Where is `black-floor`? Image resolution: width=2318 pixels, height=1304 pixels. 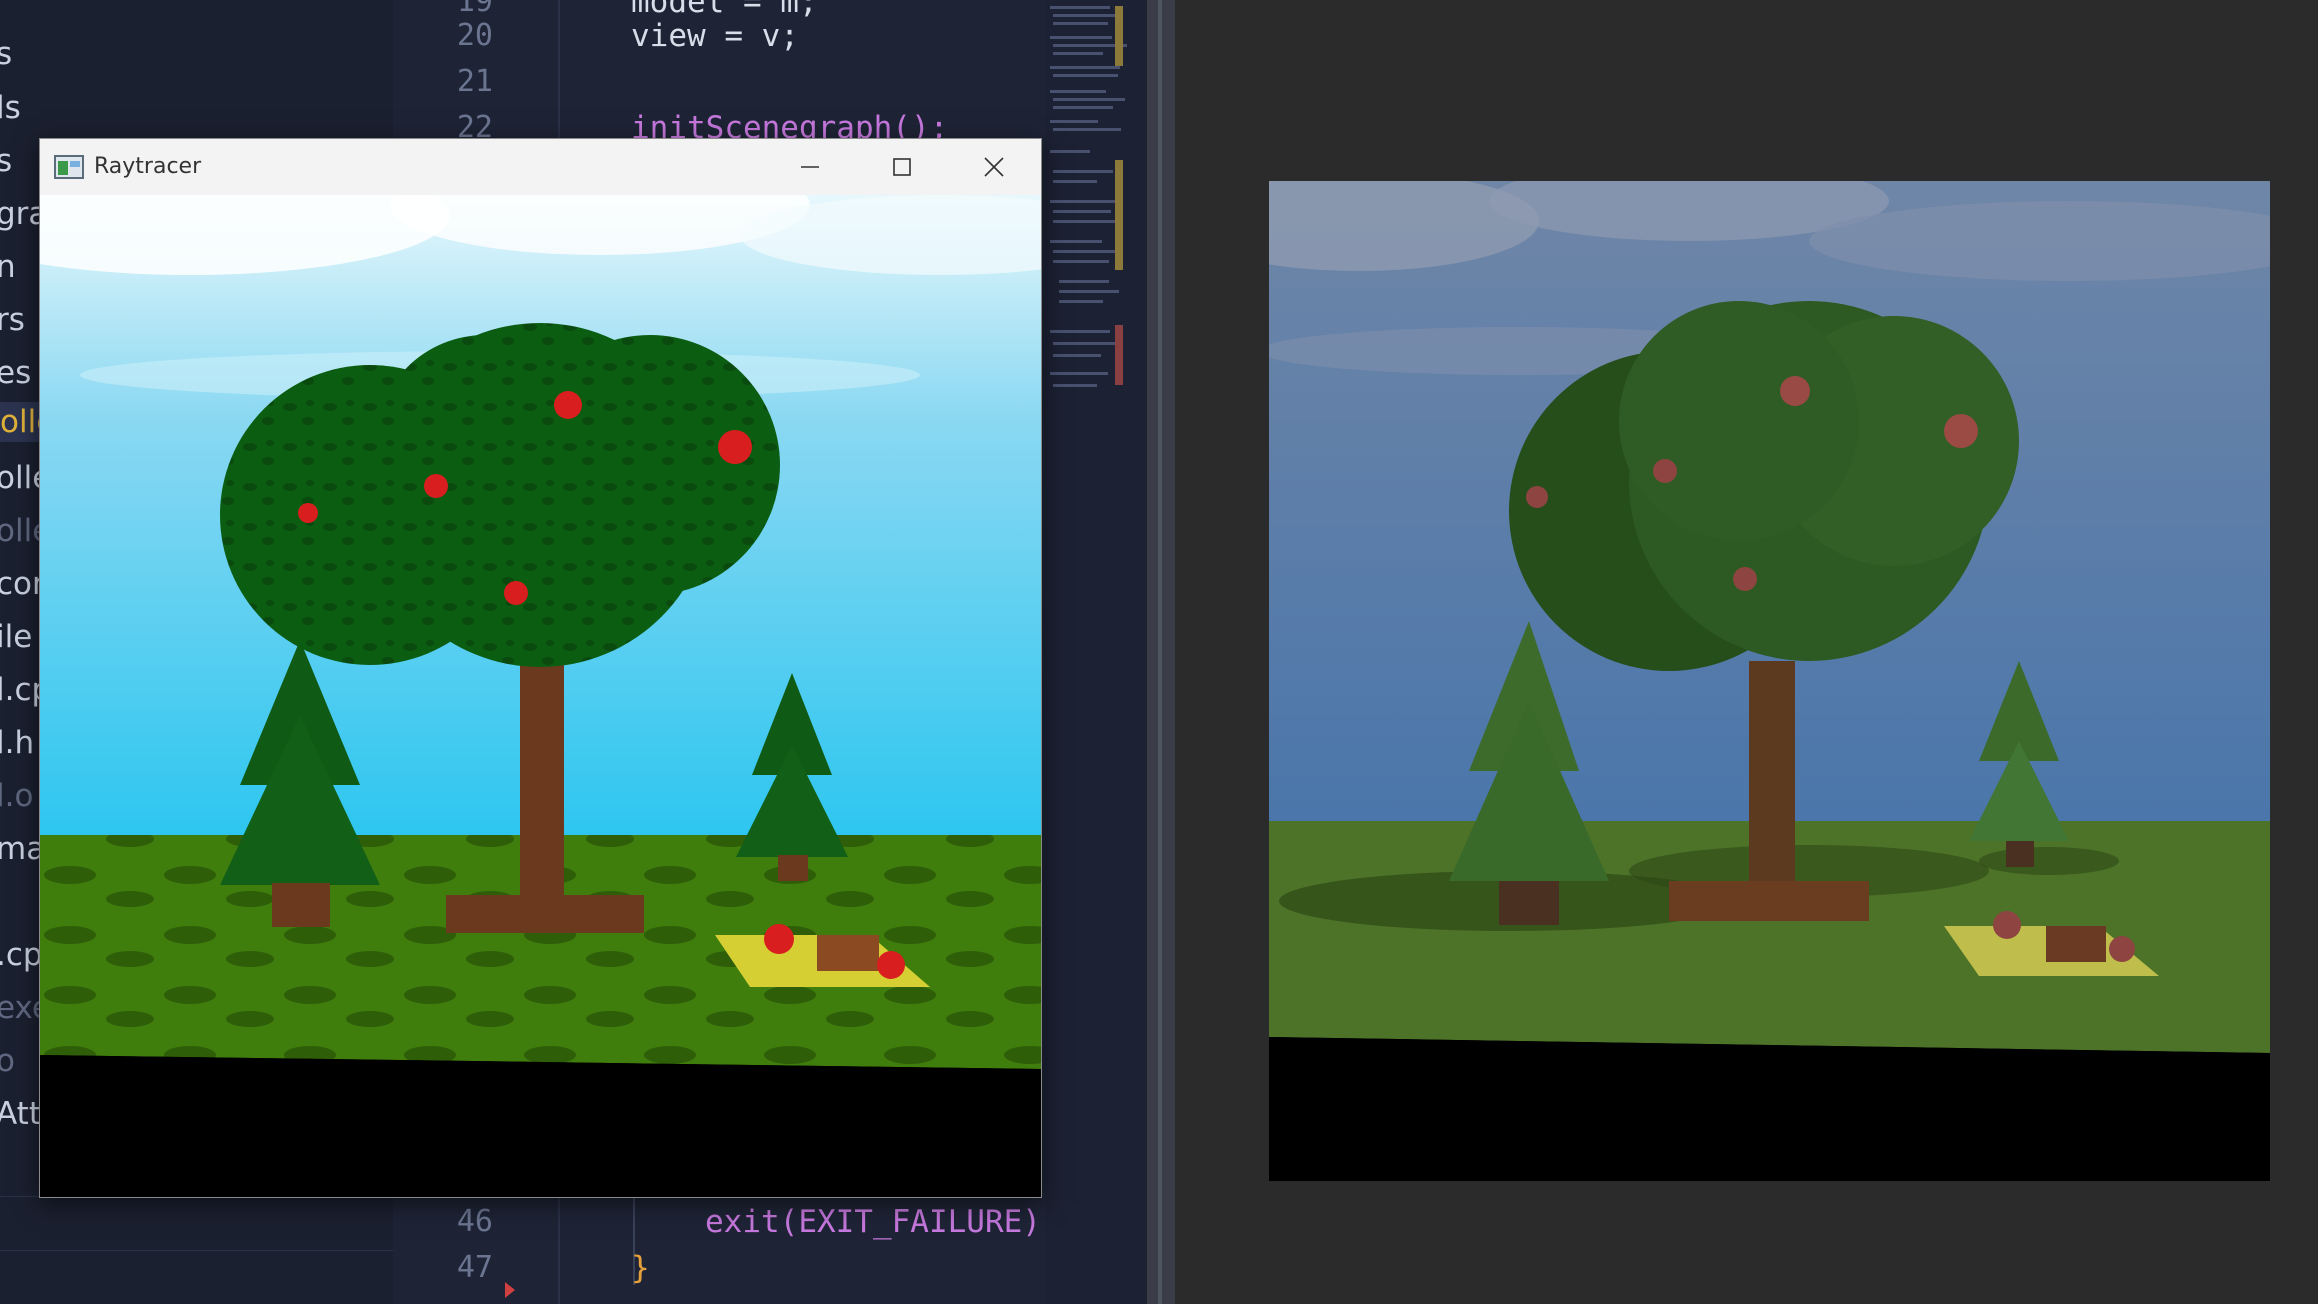
black-floor is located at coordinates (540, 1126).